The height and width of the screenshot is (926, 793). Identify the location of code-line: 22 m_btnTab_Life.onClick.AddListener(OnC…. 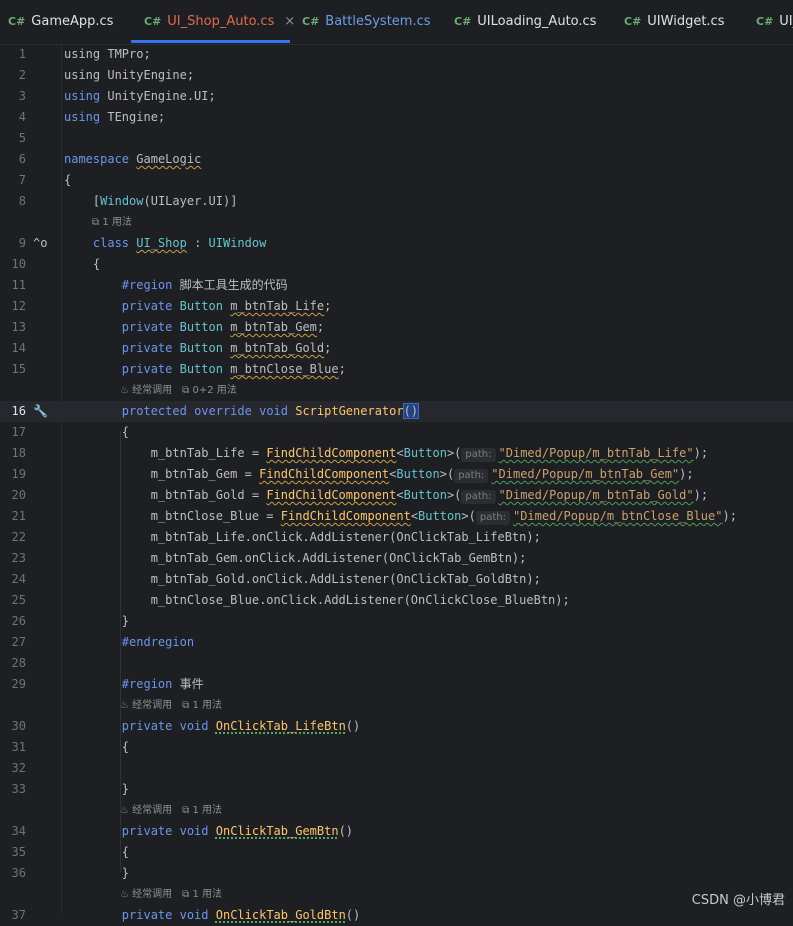
(396, 537).